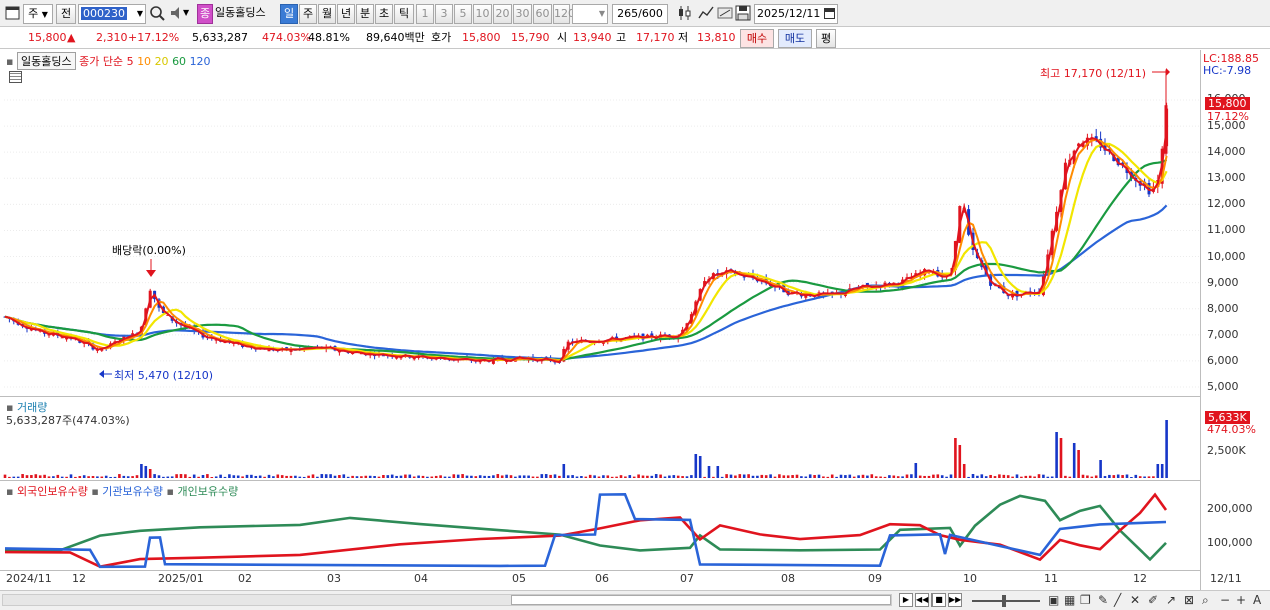  What do you see at coordinates (1117, 600) in the screenshot?
I see `line-tool-icon: ╱` at bounding box center [1117, 600].